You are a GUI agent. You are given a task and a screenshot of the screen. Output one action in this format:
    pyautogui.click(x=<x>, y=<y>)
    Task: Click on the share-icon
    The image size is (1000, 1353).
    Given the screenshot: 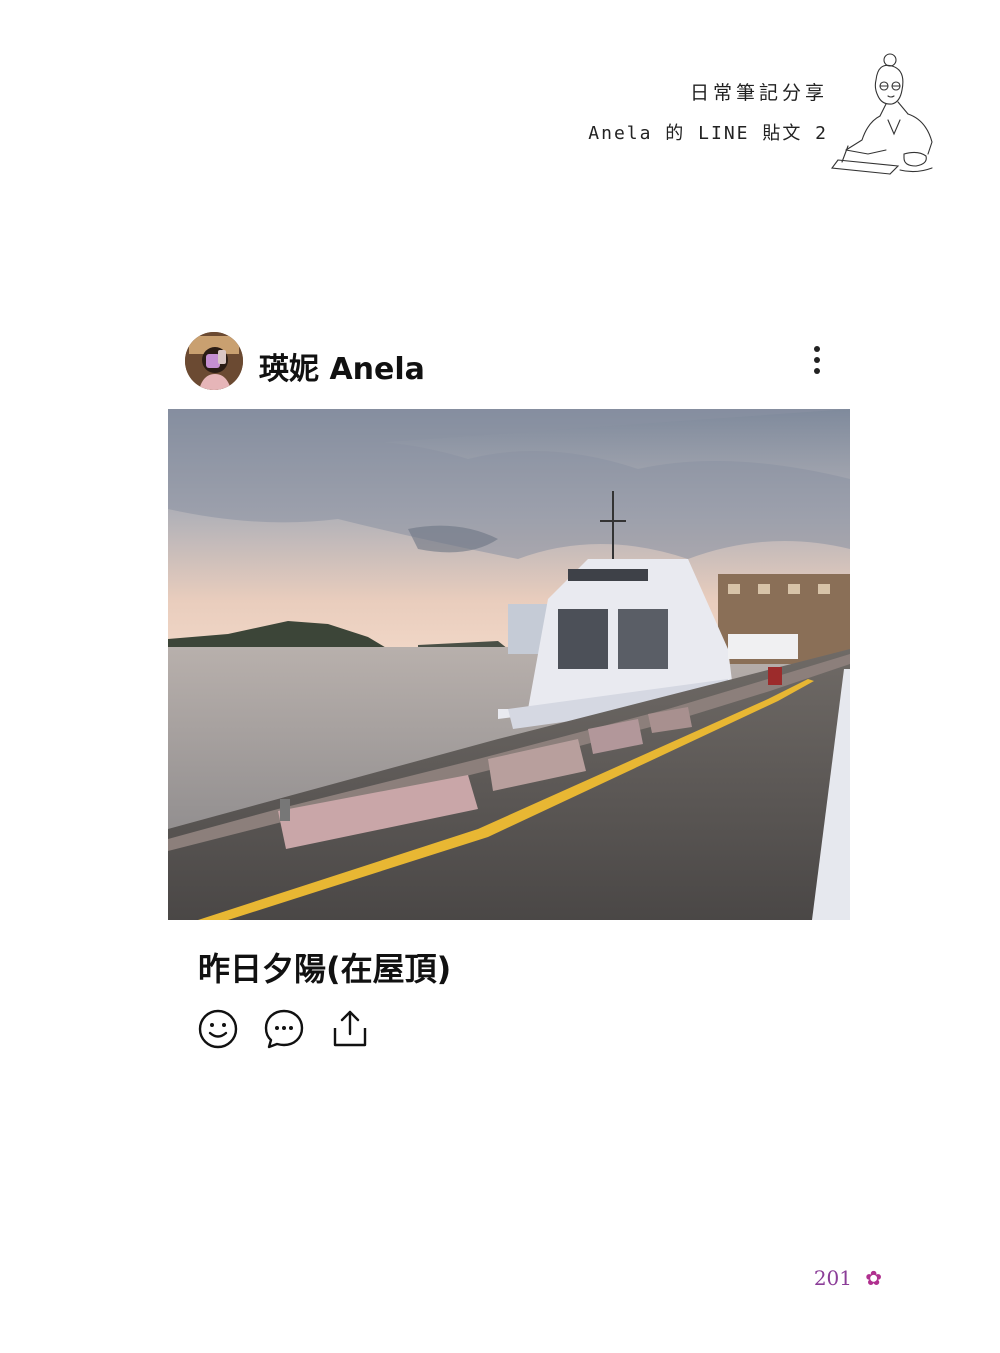 What is the action you would take?
    pyautogui.click(x=350, y=1029)
    